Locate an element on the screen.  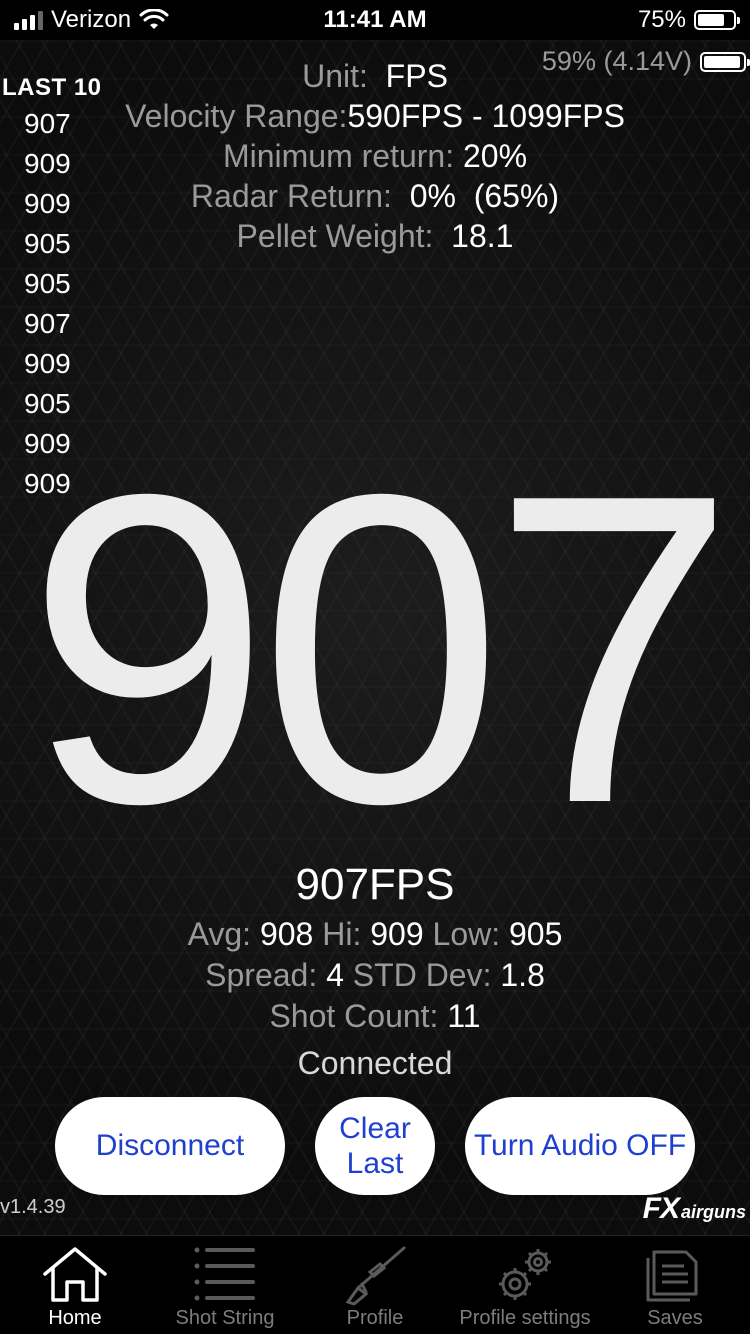
home-icon is located at coordinates (75, 1274).